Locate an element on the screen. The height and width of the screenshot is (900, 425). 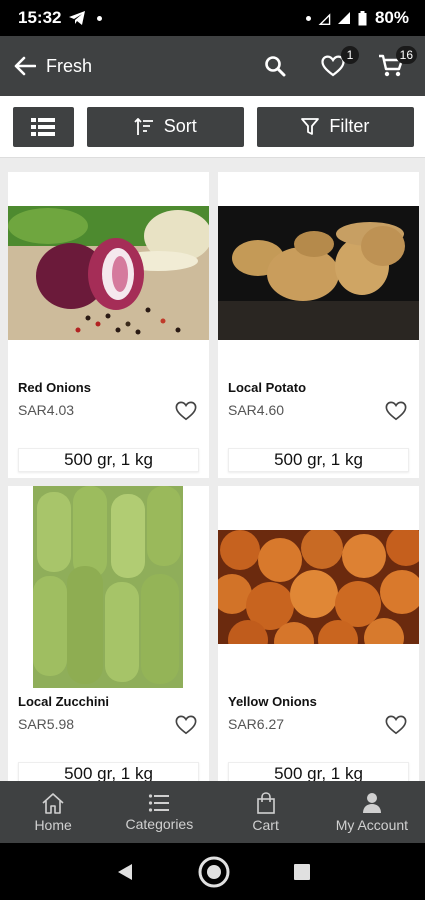
list-view-icon is located at coordinates (43, 126).